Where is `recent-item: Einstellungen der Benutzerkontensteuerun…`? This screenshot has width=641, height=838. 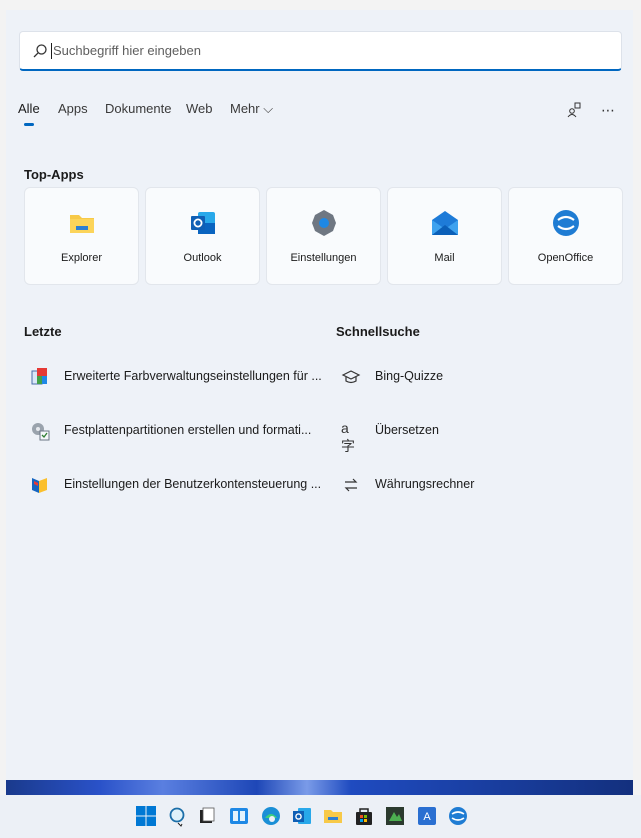 recent-item: Einstellungen der Benutzerkontensteuerun… is located at coordinates (176, 487).